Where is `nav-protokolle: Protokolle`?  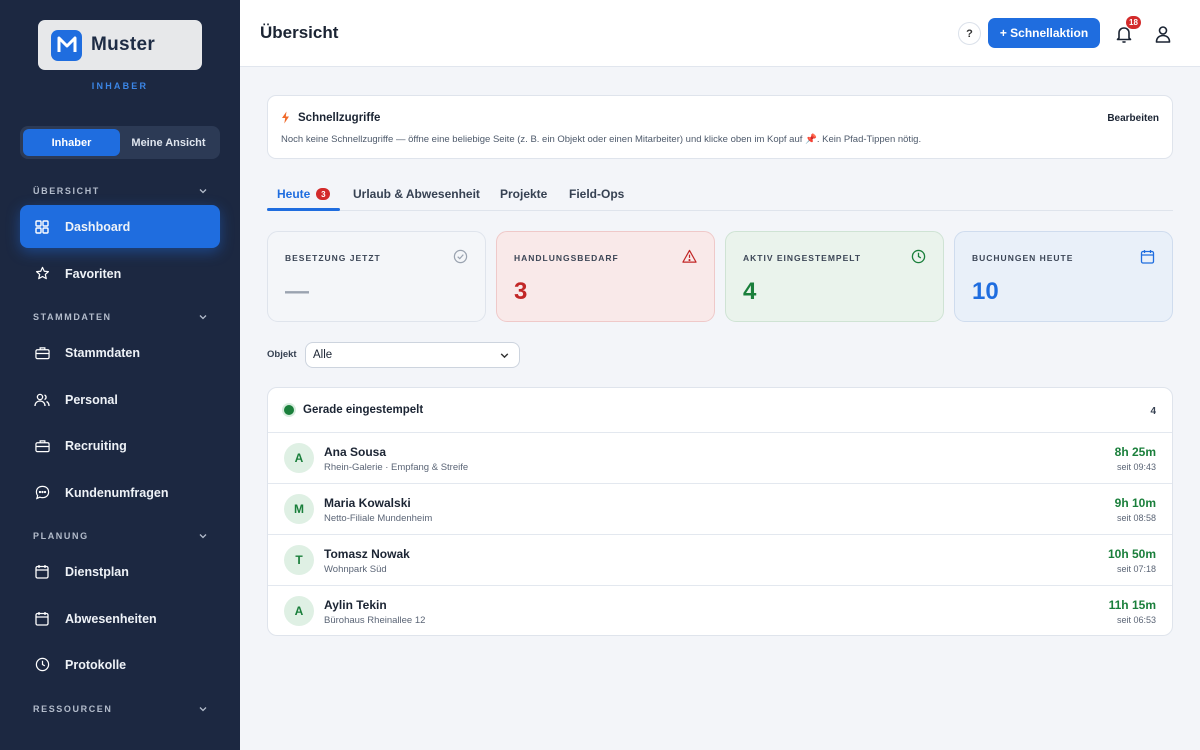 nav-protokolle: Protokolle is located at coordinates (120, 664).